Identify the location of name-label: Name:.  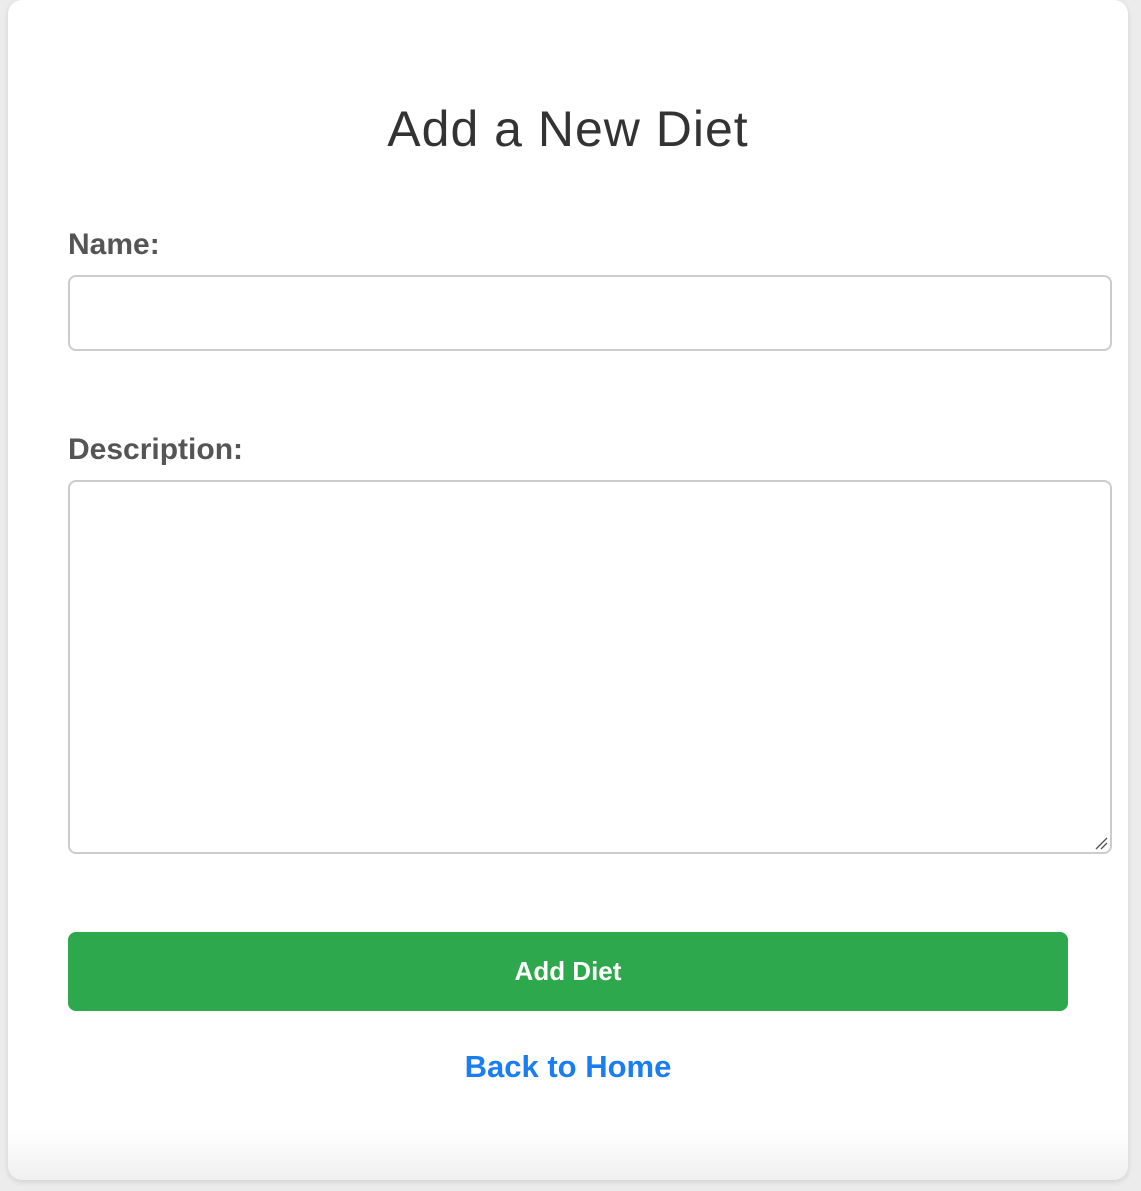
(114, 244).